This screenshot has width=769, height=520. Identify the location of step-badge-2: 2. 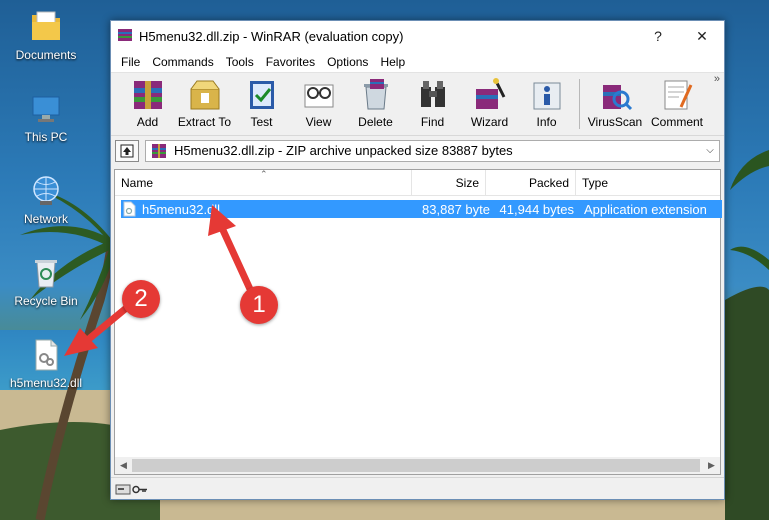
(141, 299).